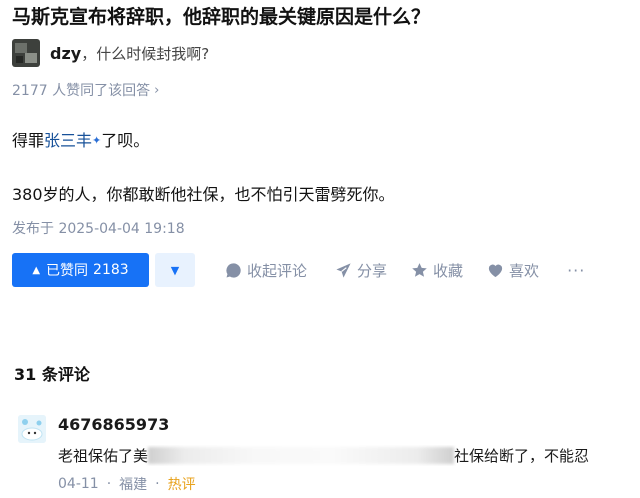 The width and height of the screenshot is (640, 498). I want to click on upvote-triangle-icon: ▲, so click(36, 270).